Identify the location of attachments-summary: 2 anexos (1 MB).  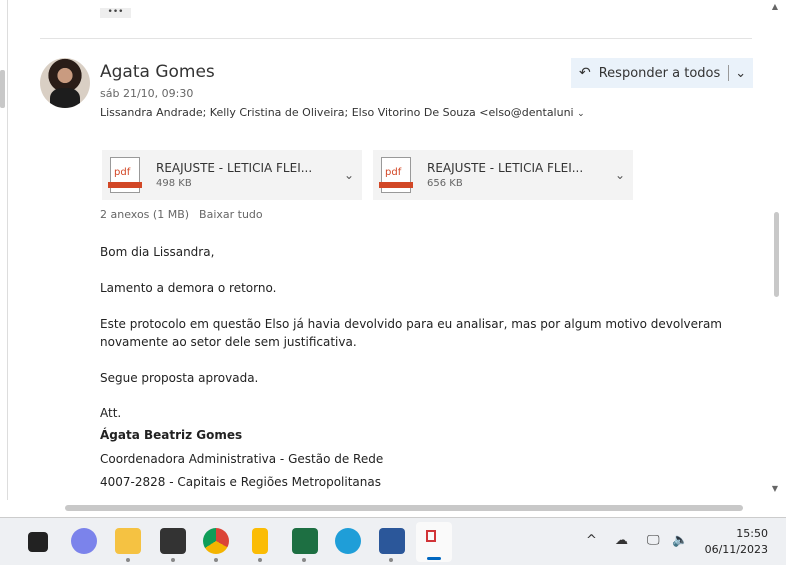
(145, 214).